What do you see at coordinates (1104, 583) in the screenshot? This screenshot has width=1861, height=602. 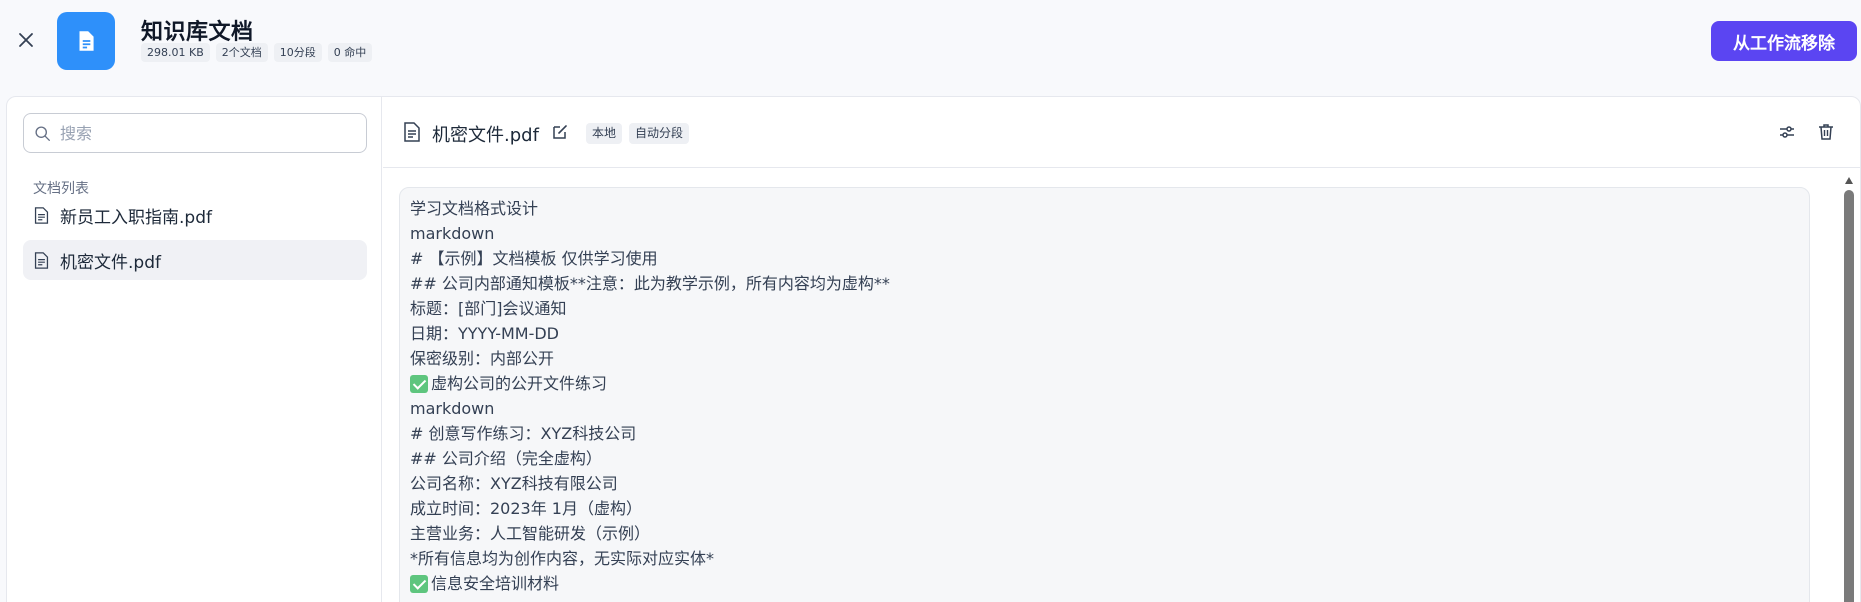 I see `content-line: 信息安全培训材料` at bounding box center [1104, 583].